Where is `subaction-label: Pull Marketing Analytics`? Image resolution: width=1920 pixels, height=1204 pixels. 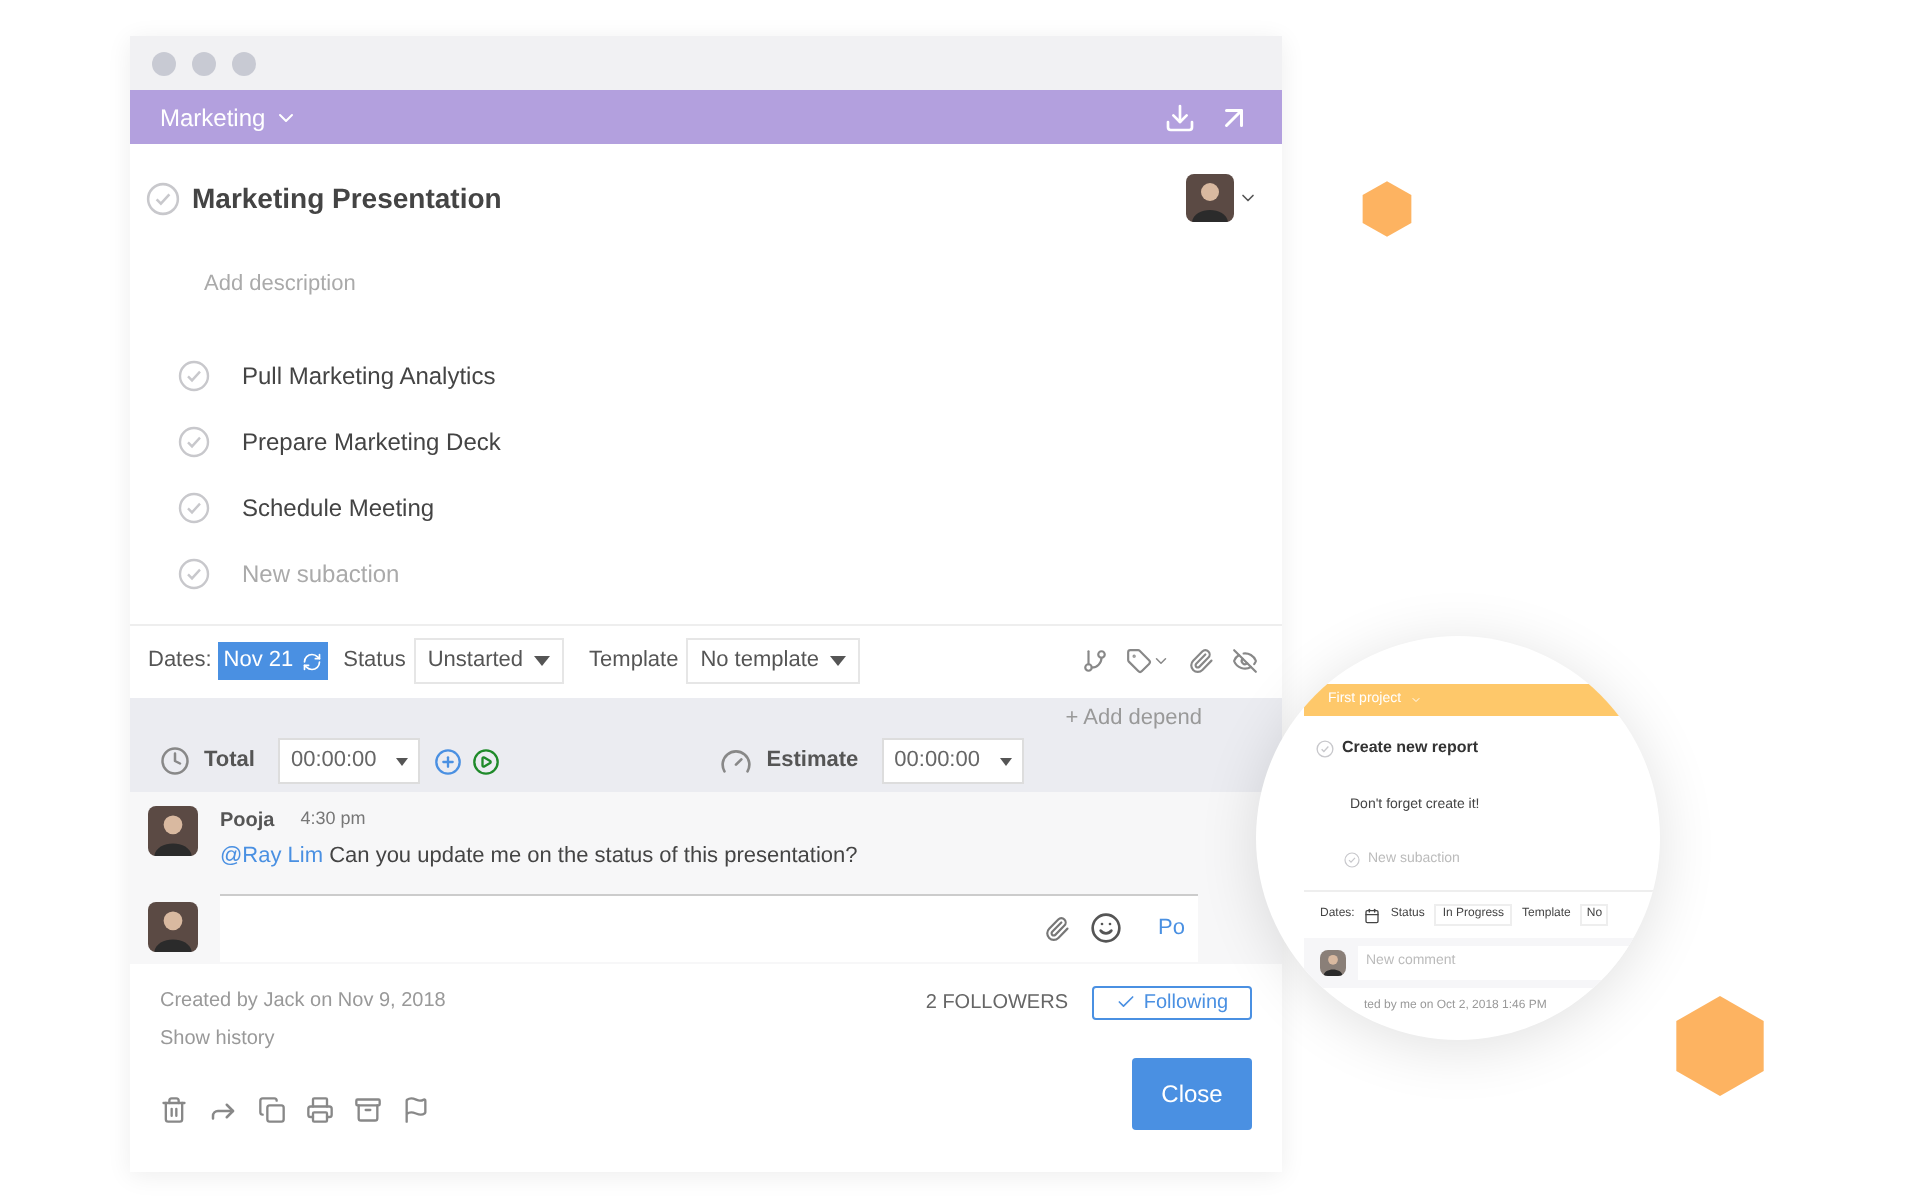 subaction-label: Pull Marketing Analytics is located at coordinates (369, 377).